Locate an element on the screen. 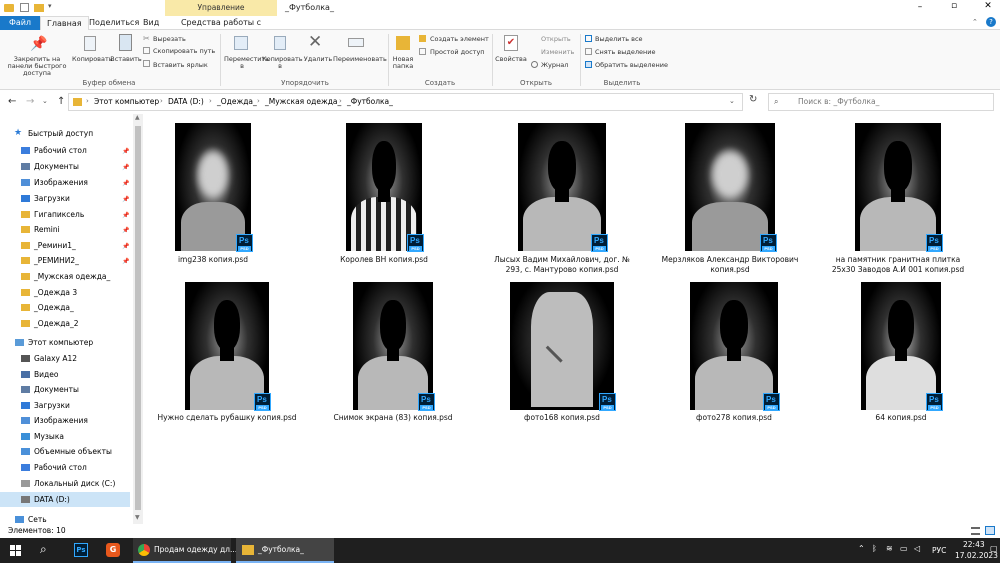 This screenshot has height=563, width=1000. qat-folder-icon is located at coordinates (39, 8).